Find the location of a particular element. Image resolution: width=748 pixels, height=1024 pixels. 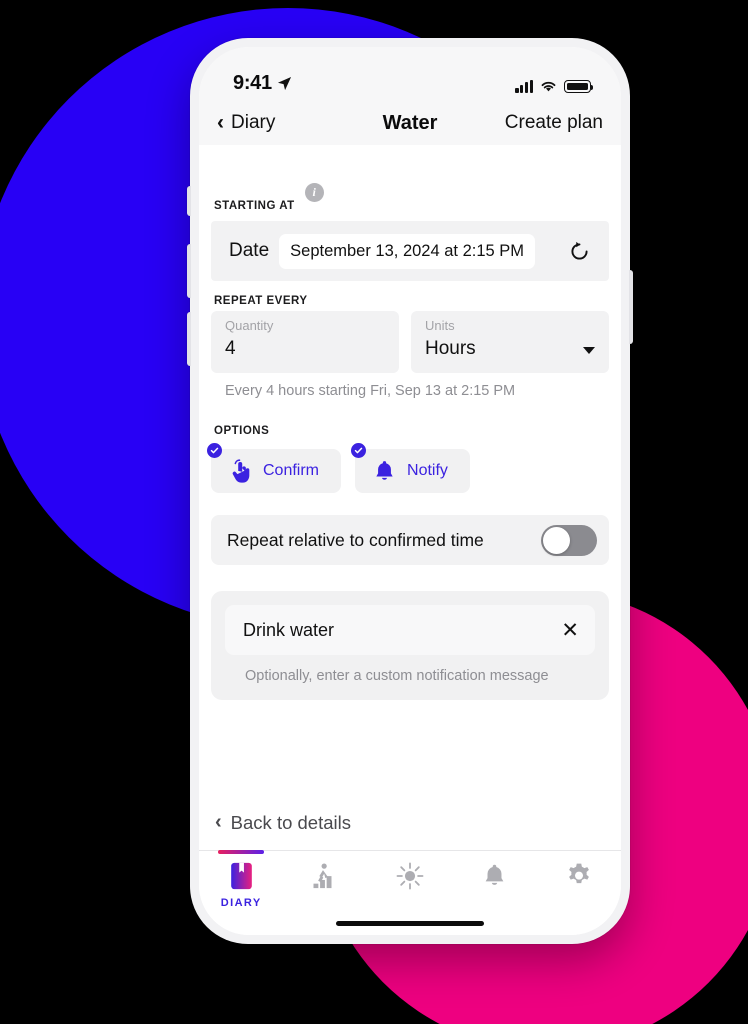

nav-back-label: Diary is located at coordinates (253, 122).